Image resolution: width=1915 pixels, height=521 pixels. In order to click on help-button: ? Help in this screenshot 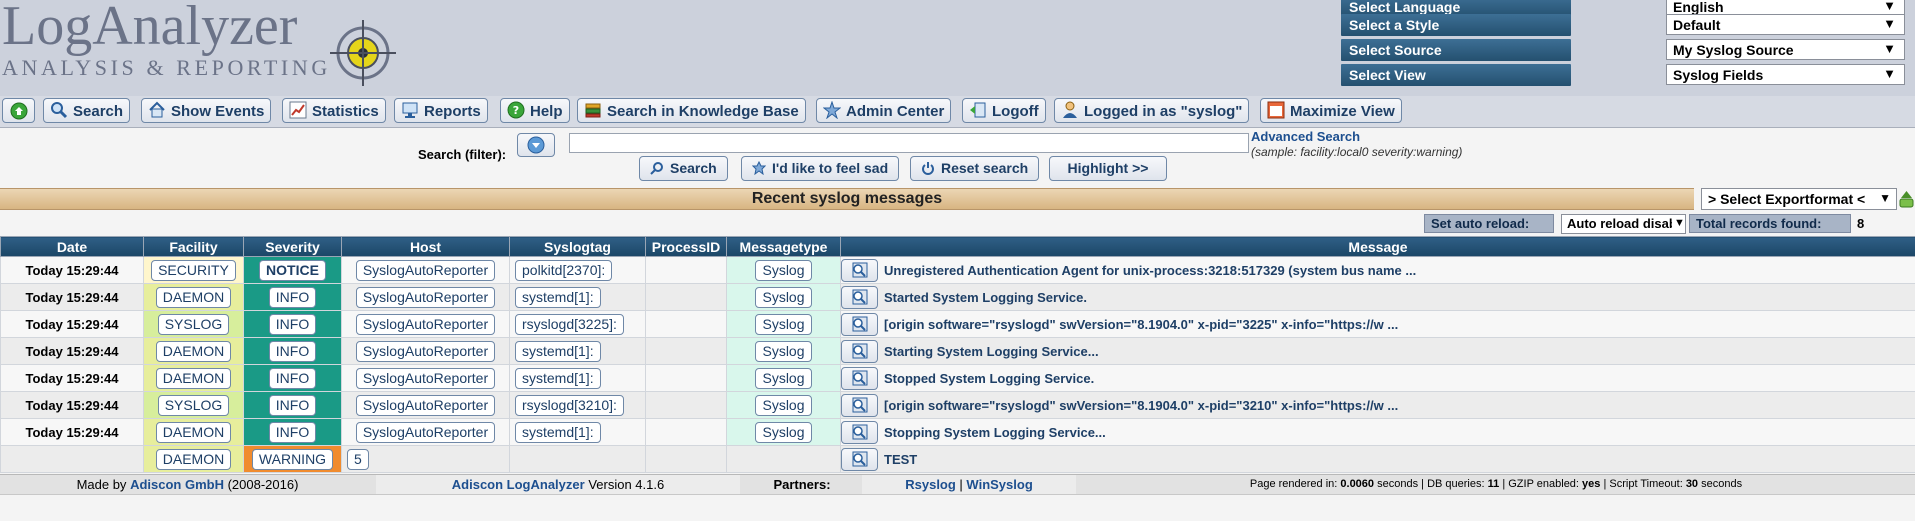, I will do `click(535, 110)`.